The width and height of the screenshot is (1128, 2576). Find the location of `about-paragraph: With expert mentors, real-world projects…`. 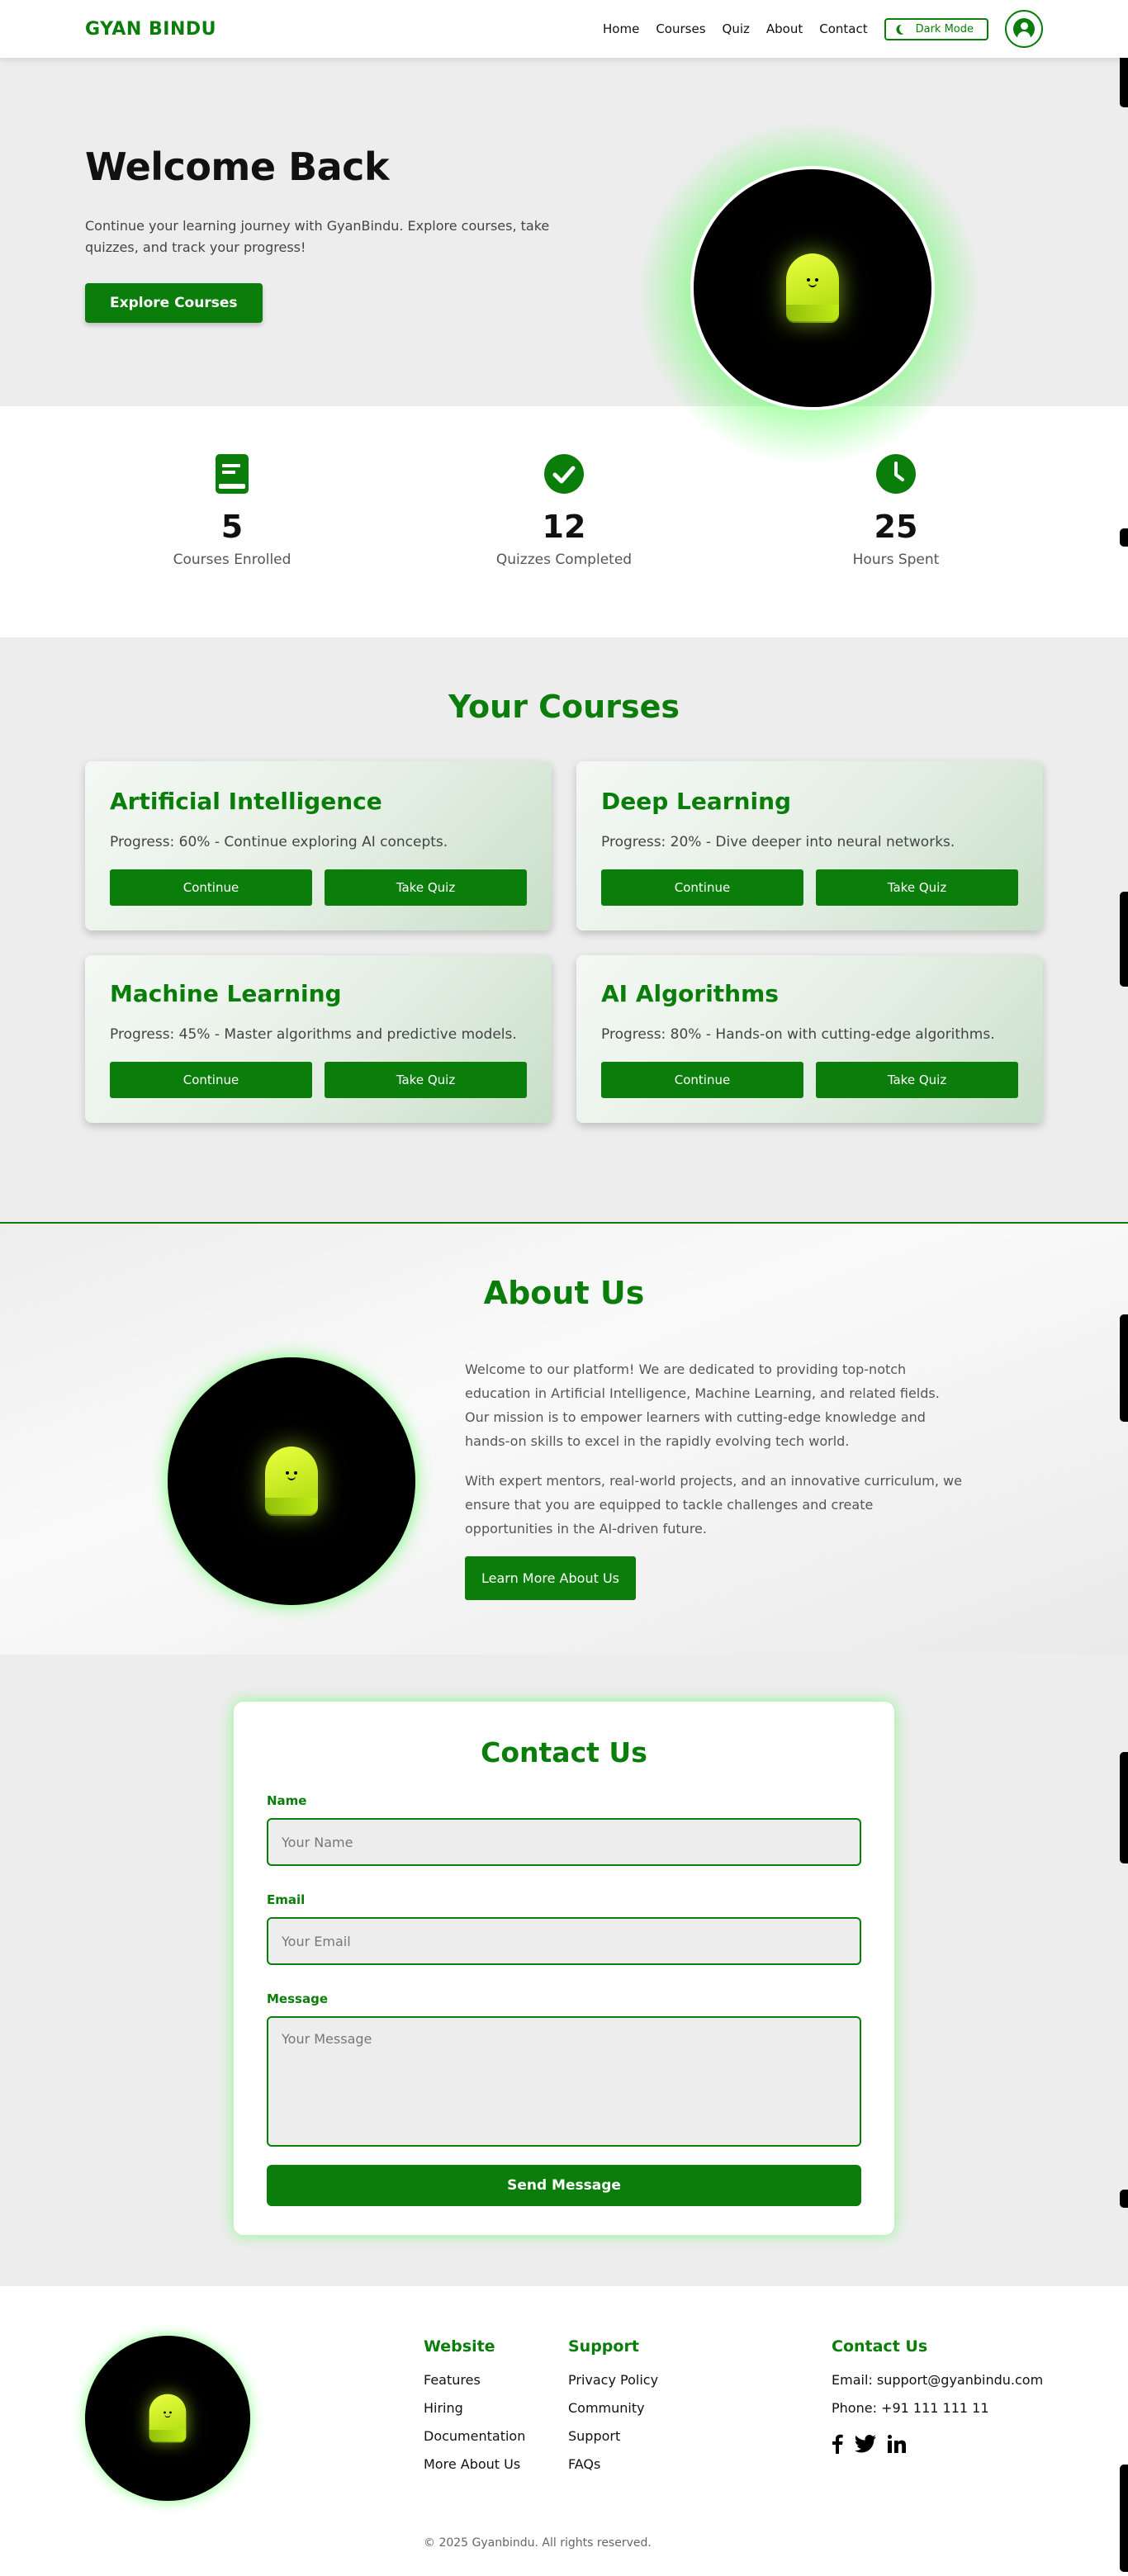

about-paragraph: With expert mentors, real-world projects… is located at coordinates (714, 1505).